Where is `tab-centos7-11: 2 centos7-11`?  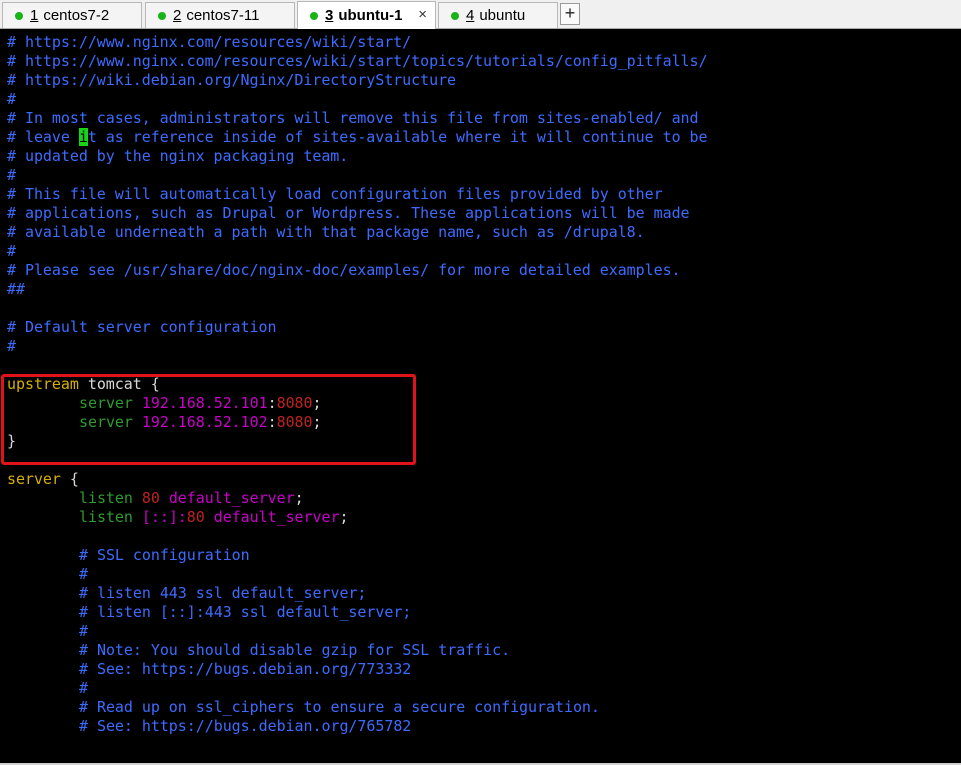
tab-centos7-11: 2 centos7-11 is located at coordinates (220, 15).